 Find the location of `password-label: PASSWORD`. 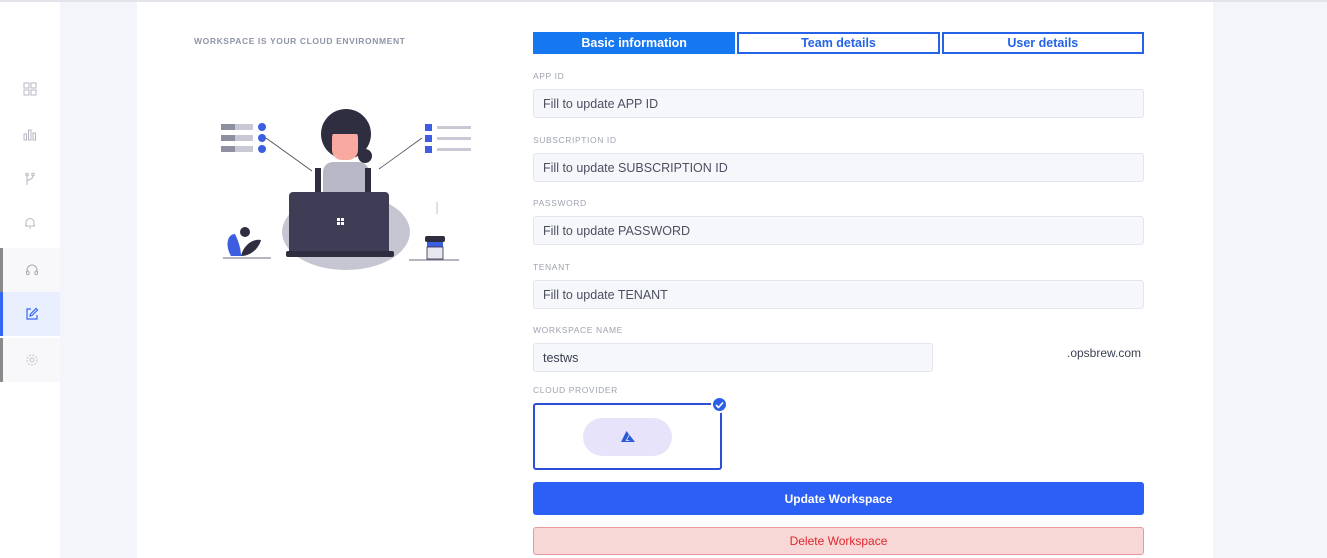

password-label: PASSWORD is located at coordinates (560, 203).